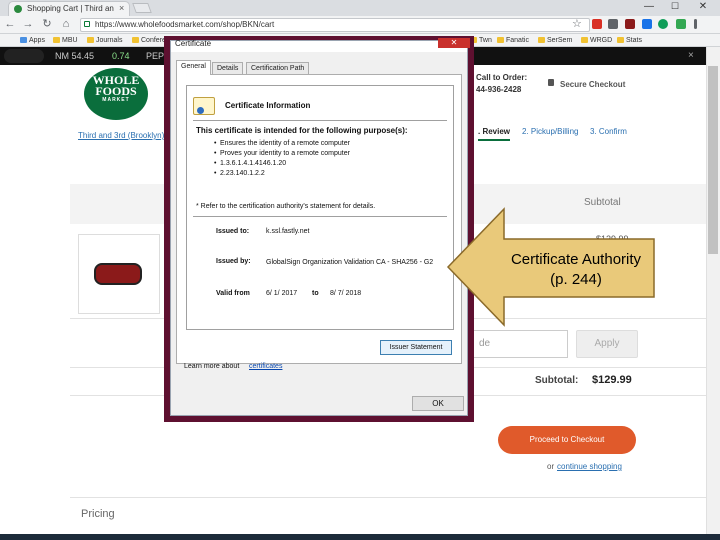 The height and width of the screenshot is (540, 720). I want to click on forward-icon: →, so click(28, 24).